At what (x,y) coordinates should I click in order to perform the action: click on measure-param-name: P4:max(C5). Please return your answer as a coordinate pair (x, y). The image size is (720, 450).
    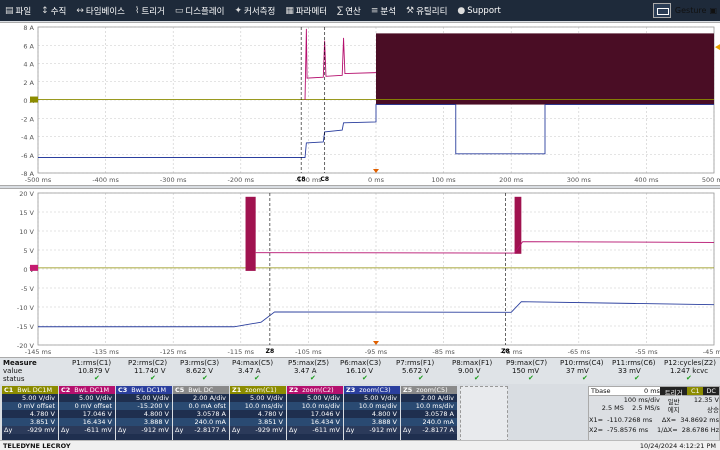
    Looking at the image, I should click on (252, 363).